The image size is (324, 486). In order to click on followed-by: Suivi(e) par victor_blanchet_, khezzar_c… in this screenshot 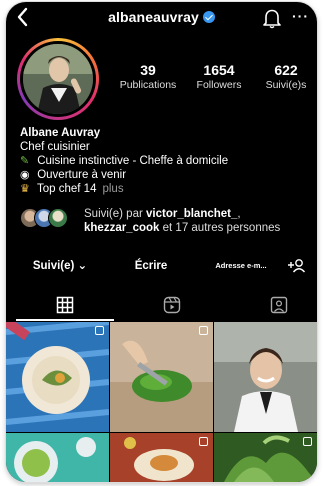, I will do `click(166, 221)`.